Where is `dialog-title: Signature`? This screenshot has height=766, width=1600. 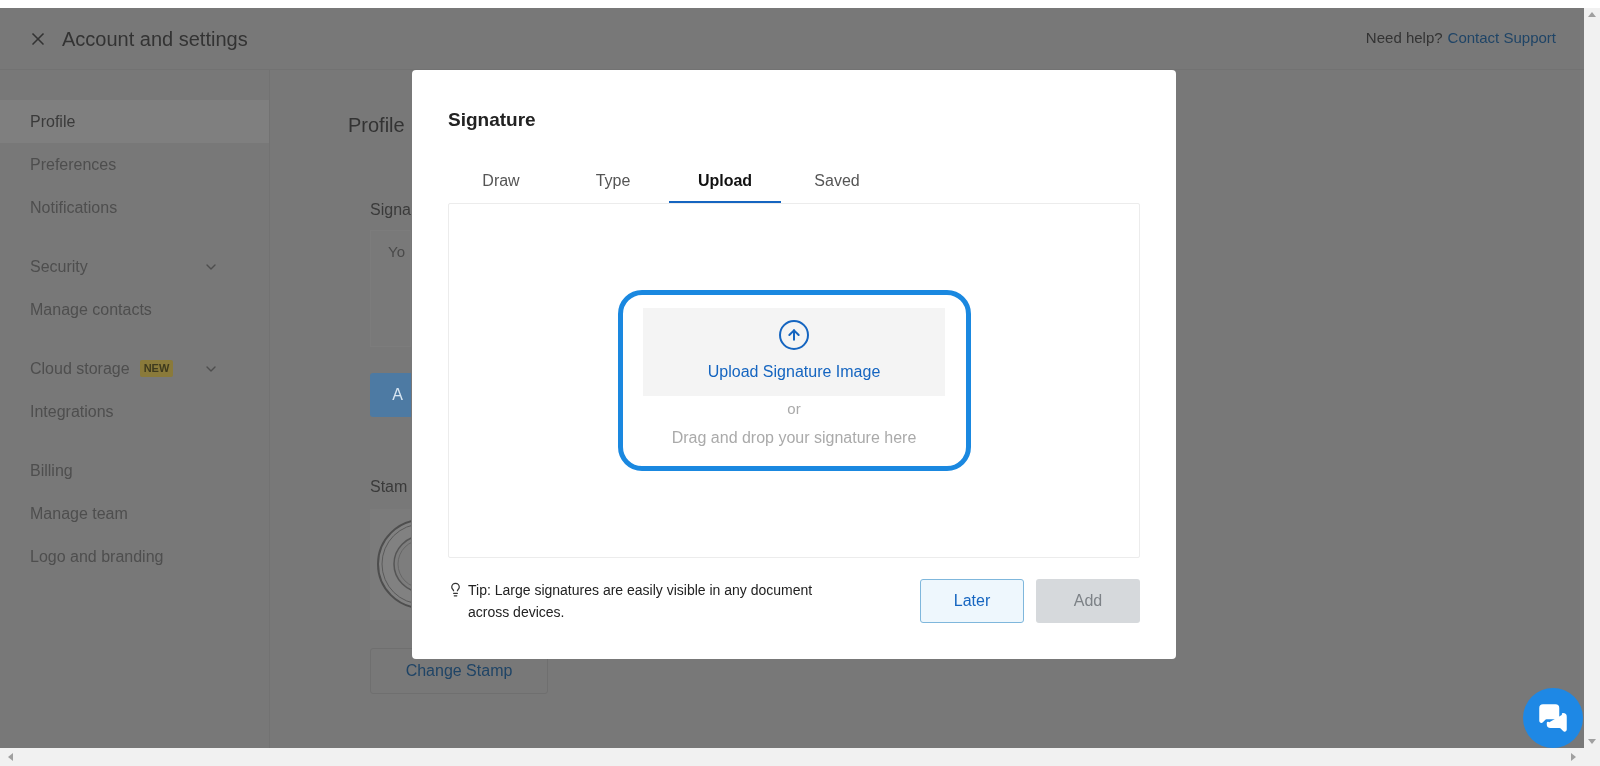 dialog-title: Signature is located at coordinates (492, 120).